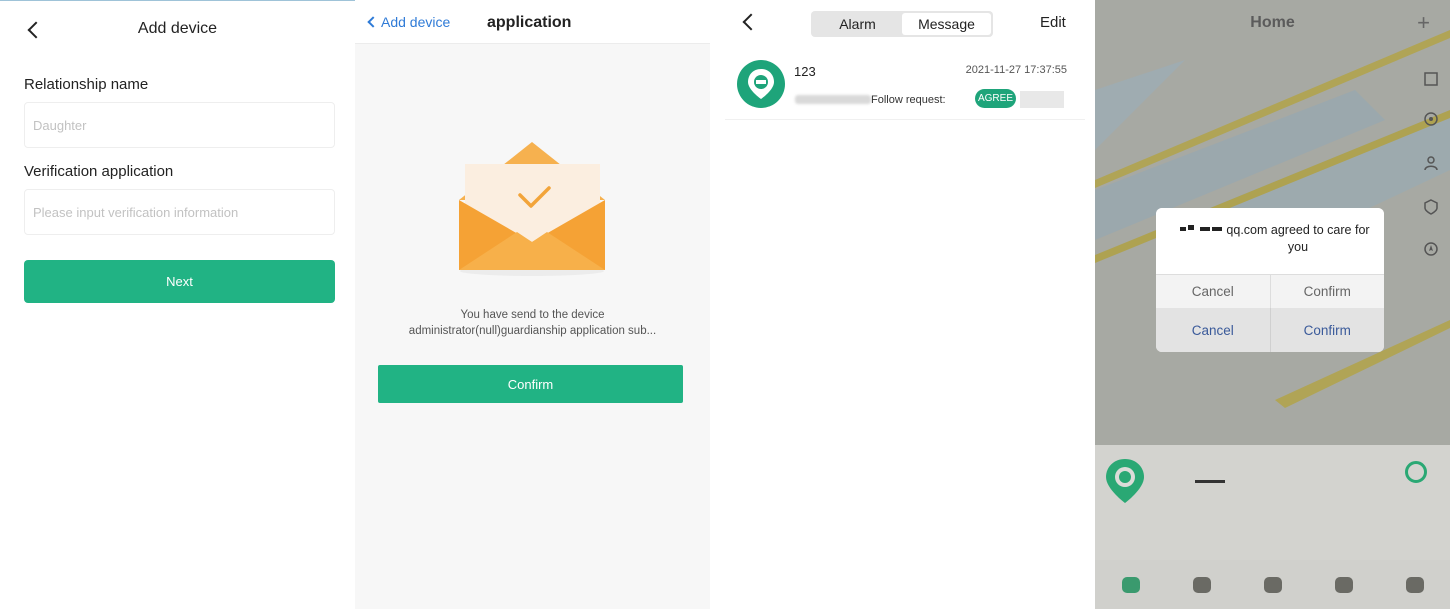 Image resolution: width=1455 pixels, height=609 pixels. I want to click on layers-tool-icon, so click(1431, 79).